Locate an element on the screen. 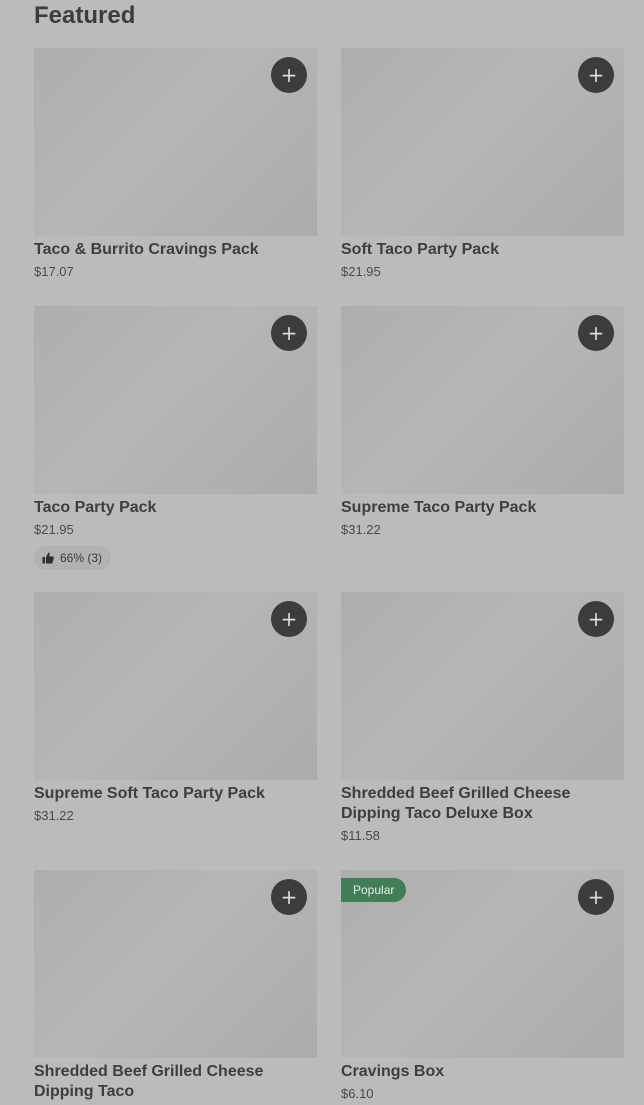 The height and width of the screenshot is (1105, 644). product-name: Soft Taco Party Pack is located at coordinates (482, 250).